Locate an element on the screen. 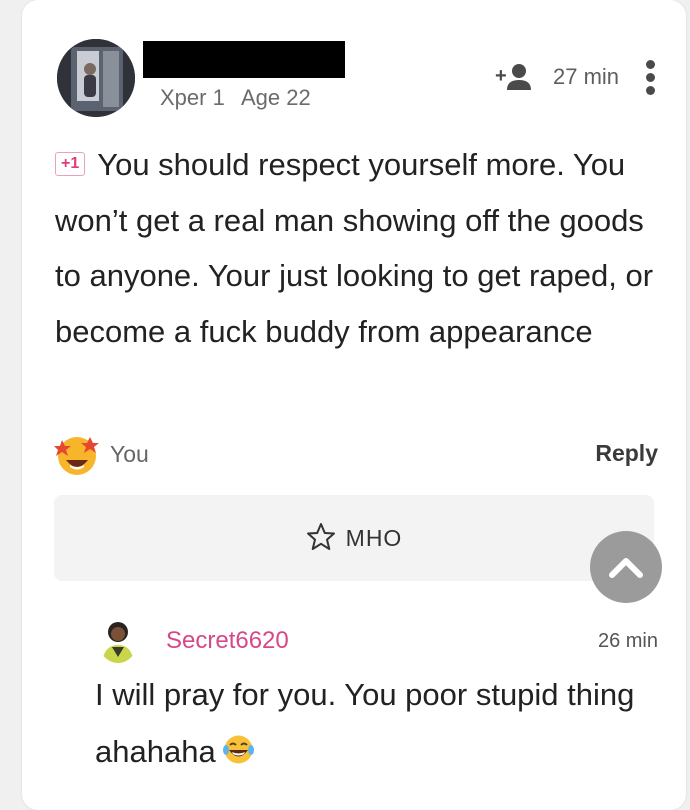  chevron-up-icon is located at coordinates (626, 568).